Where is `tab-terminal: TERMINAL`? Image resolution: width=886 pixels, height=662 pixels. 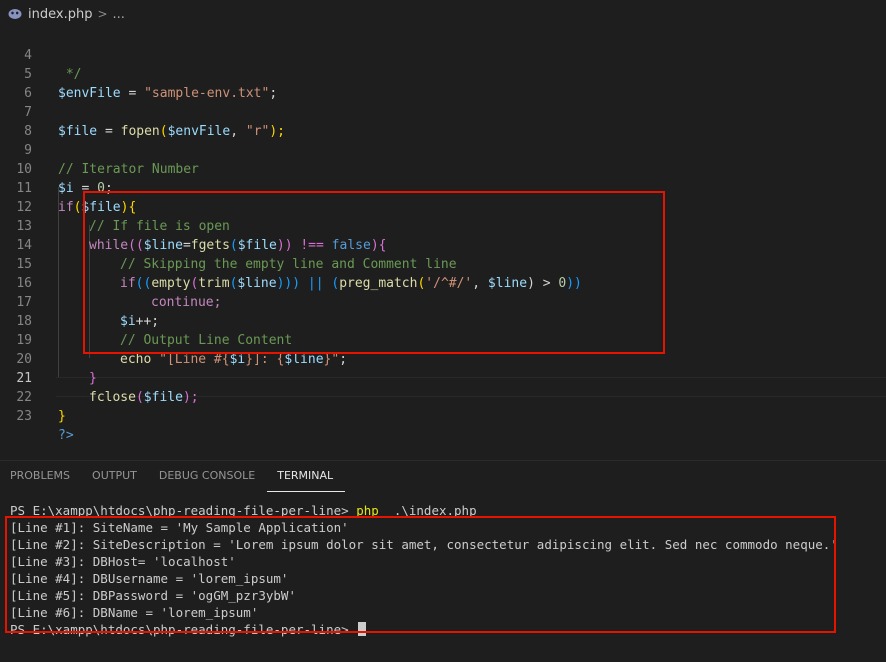 tab-terminal: TERMINAL is located at coordinates (306, 477).